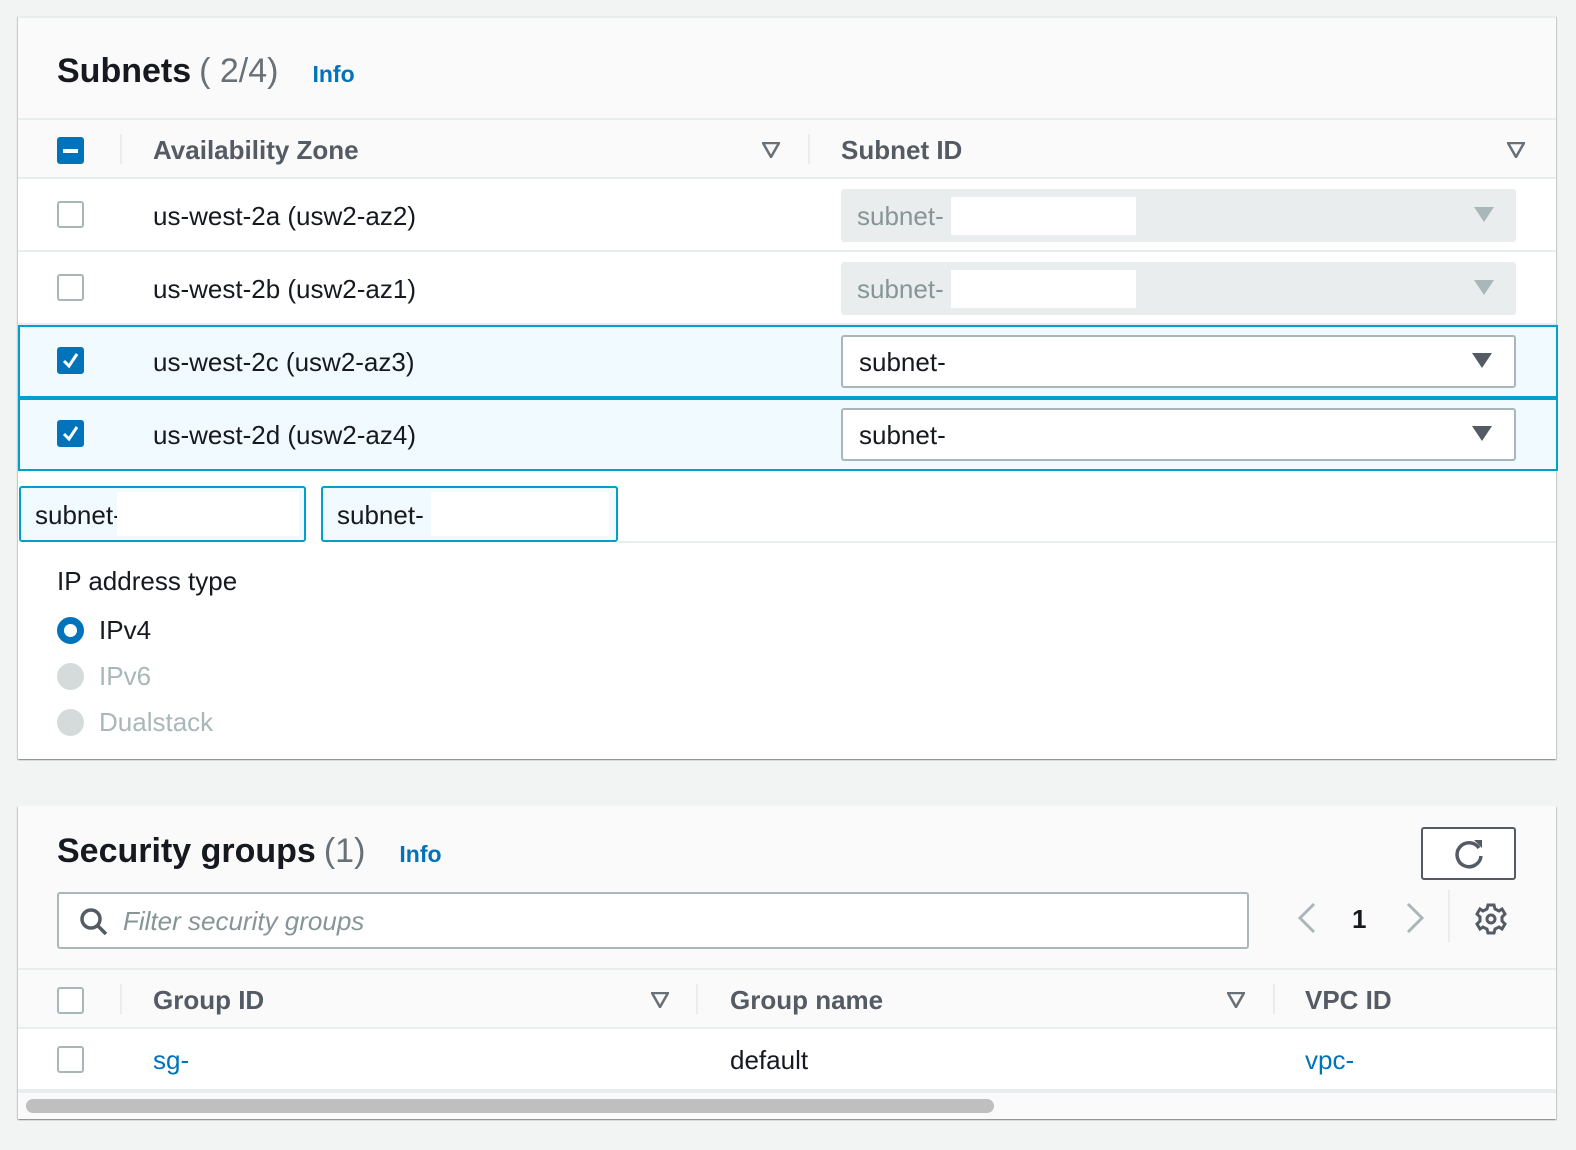 Image resolution: width=1576 pixels, height=1150 pixels. What do you see at coordinates (769, 1060) in the screenshot?
I see `group-name: default` at bounding box center [769, 1060].